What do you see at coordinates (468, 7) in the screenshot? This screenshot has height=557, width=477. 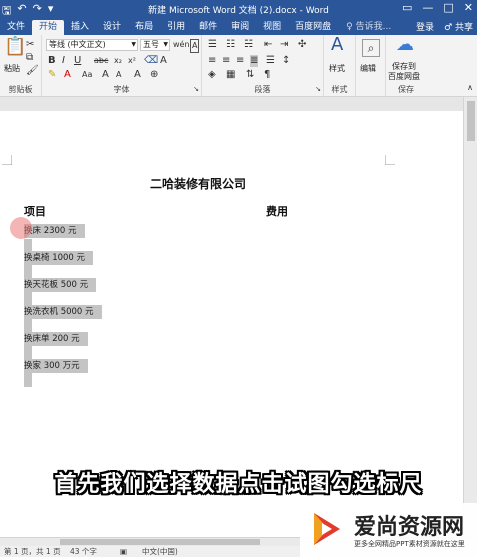 I see `close-button: ✕` at bounding box center [468, 7].